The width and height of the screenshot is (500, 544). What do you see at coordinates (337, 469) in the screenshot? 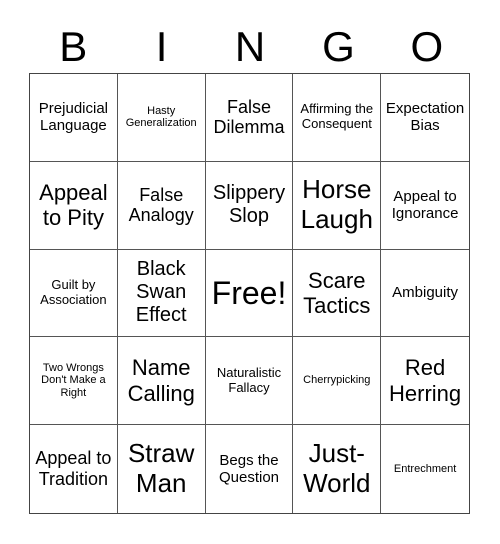
I see `bingo-cell: Just-World` at bounding box center [337, 469].